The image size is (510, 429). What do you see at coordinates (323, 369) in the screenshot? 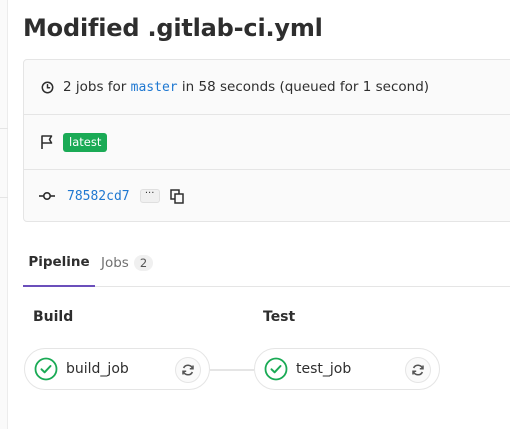
I see `job-name: test_job` at bounding box center [323, 369].